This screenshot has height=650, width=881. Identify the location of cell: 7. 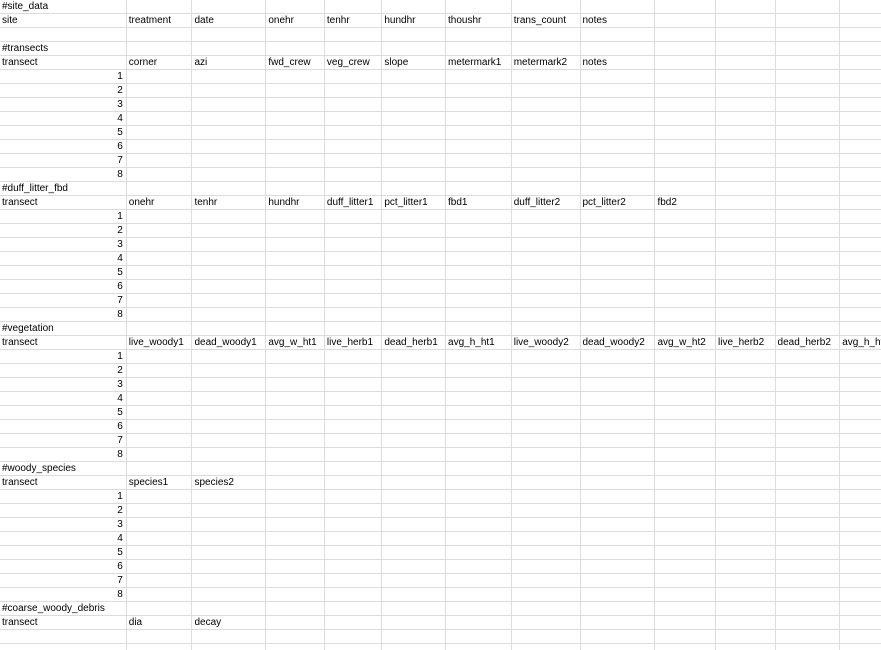
(63, 300).